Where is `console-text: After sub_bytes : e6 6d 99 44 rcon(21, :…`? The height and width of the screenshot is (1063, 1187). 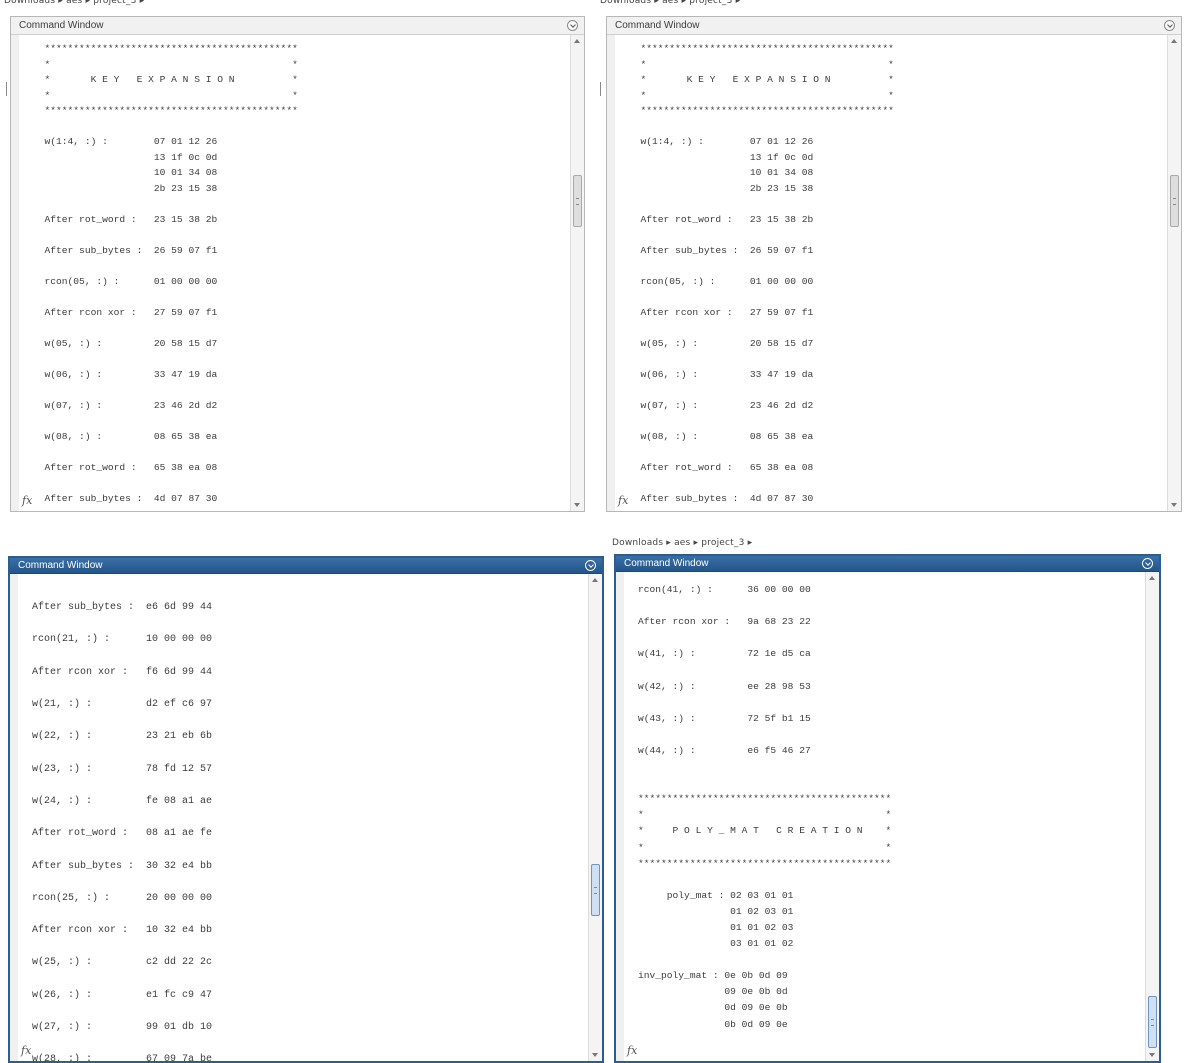
console-text: After sub_bytes : e6 6d 99 44 rcon(21, :… is located at coordinates (122, 831).